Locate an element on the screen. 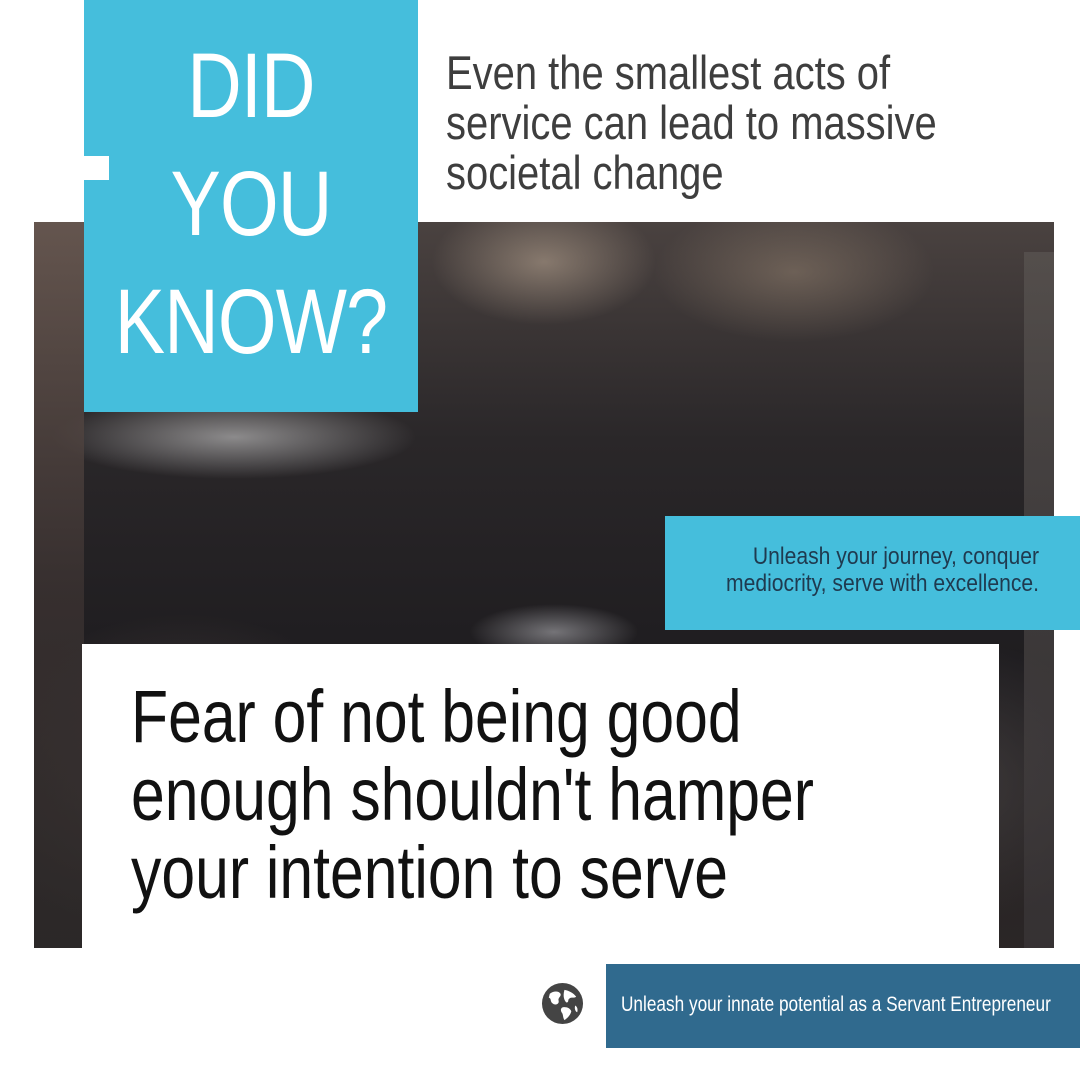 The image size is (1080, 1080). headline-line-2: YOU is located at coordinates (251, 204).